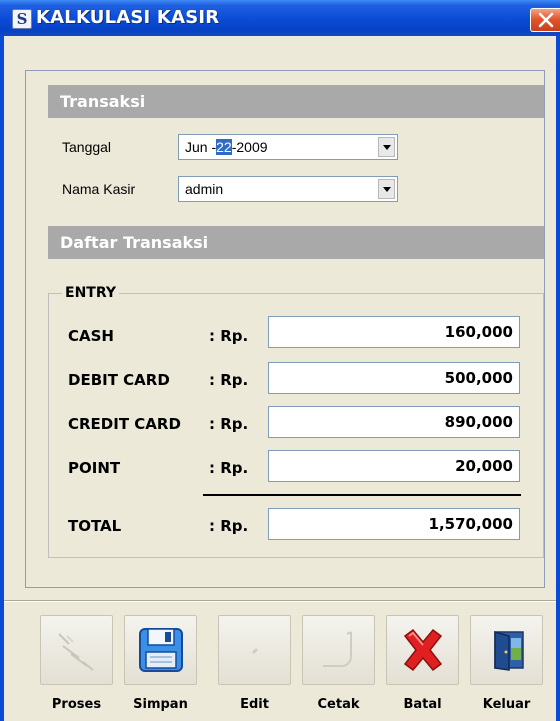 The width and height of the screenshot is (560, 721). What do you see at coordinates (280, 18) in the screenshot?
I see `title-bar: S KALKULASI KASIR` at bounding box center [280, 18].